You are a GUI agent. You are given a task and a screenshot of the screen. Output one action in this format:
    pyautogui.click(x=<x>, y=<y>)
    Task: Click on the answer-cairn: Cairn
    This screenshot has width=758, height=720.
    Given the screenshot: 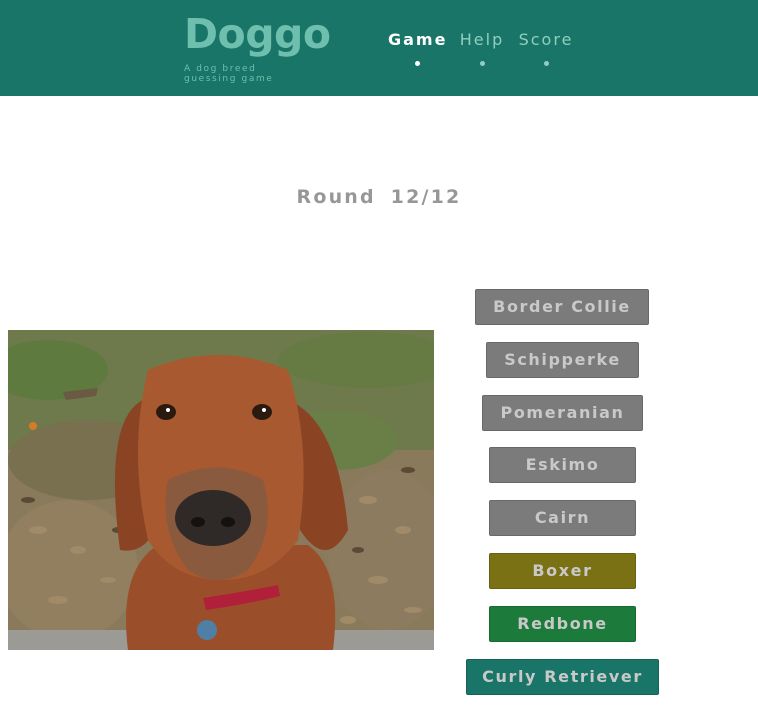 What is the action you would take?
    pyautogui.click(x=562, y=518)
    